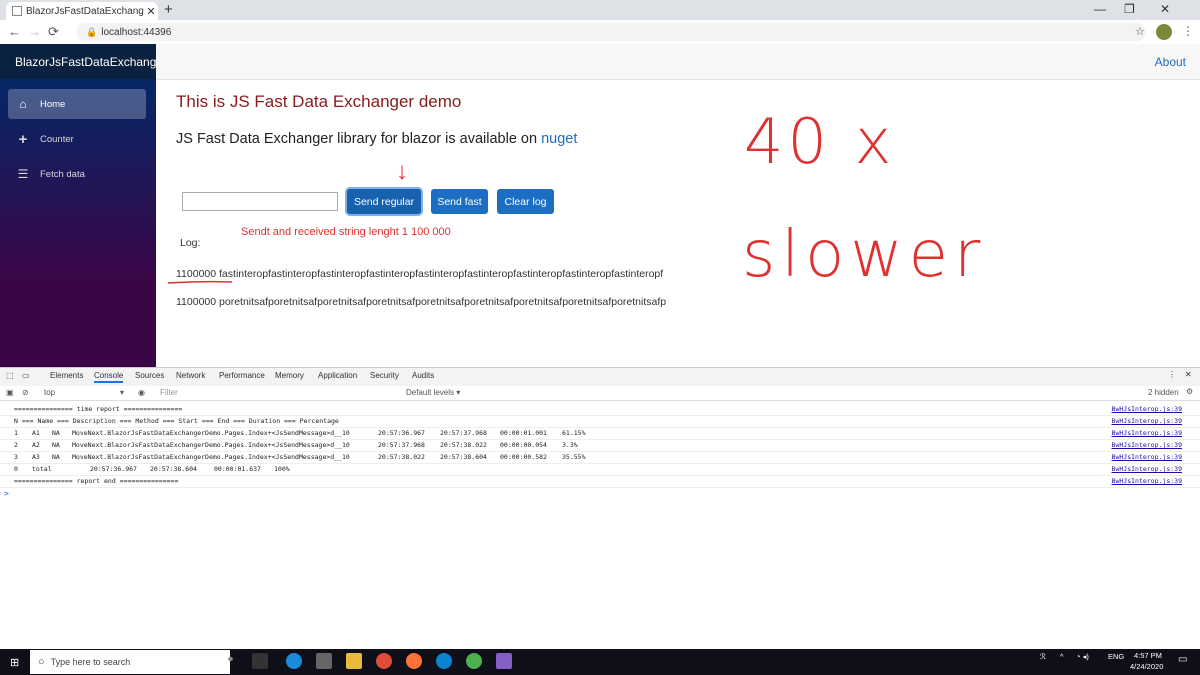 This screenshot has width=1200, height=675. I want to click on tab-security: Security, so click(384, 375).